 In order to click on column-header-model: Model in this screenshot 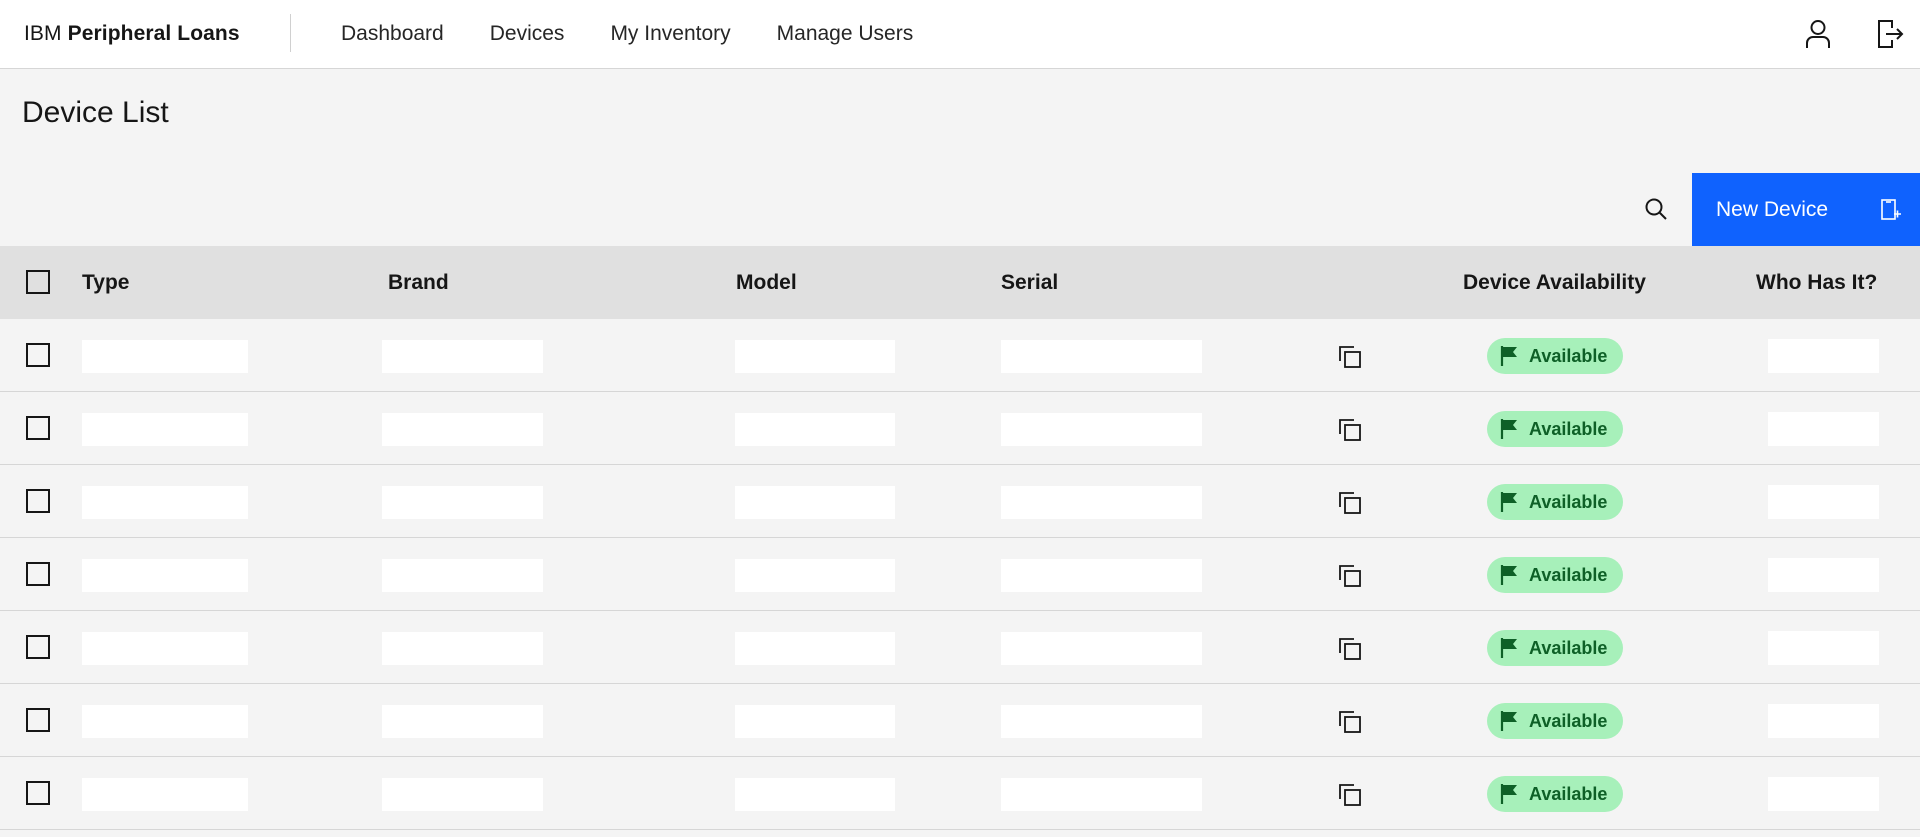, I will do `click(766, 282)`.